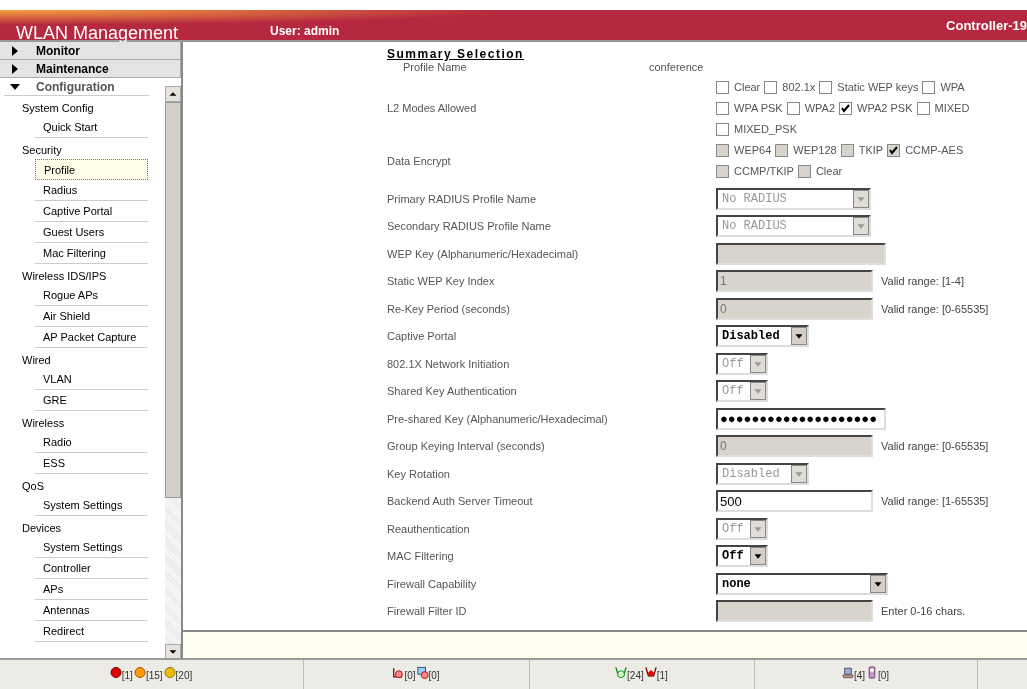 This screenshot has width=1027, height=689. Describe the element at coordinates (435, 67) in the screenshot. I see `field-label: Profile Name` at that location.